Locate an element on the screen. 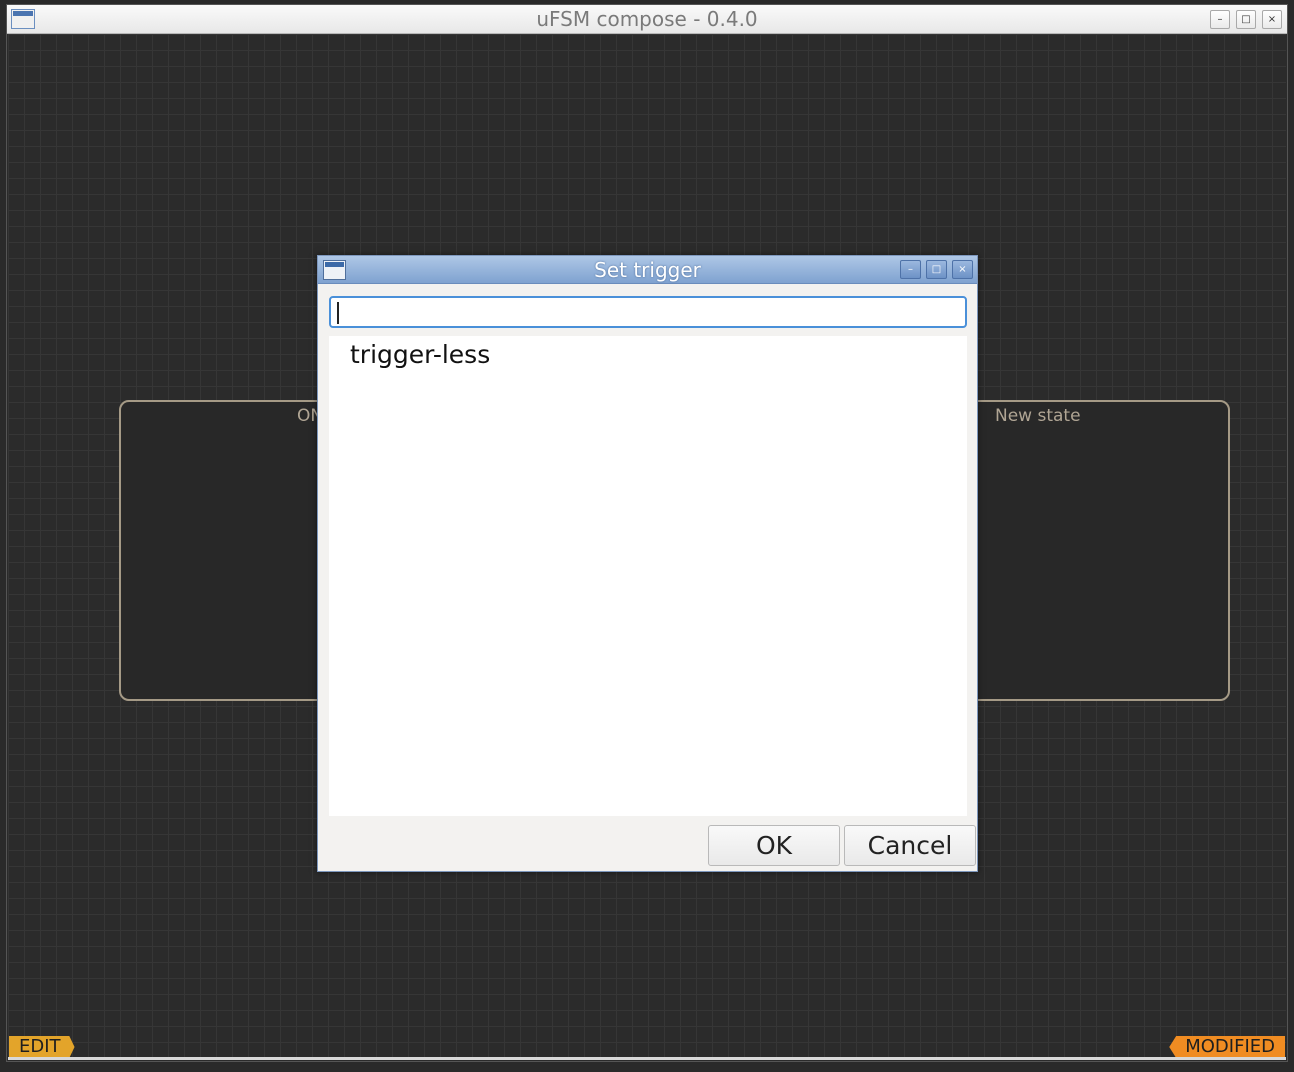 The image size is (1294, 1072). status-bar is located at coordinates (647, 1058).